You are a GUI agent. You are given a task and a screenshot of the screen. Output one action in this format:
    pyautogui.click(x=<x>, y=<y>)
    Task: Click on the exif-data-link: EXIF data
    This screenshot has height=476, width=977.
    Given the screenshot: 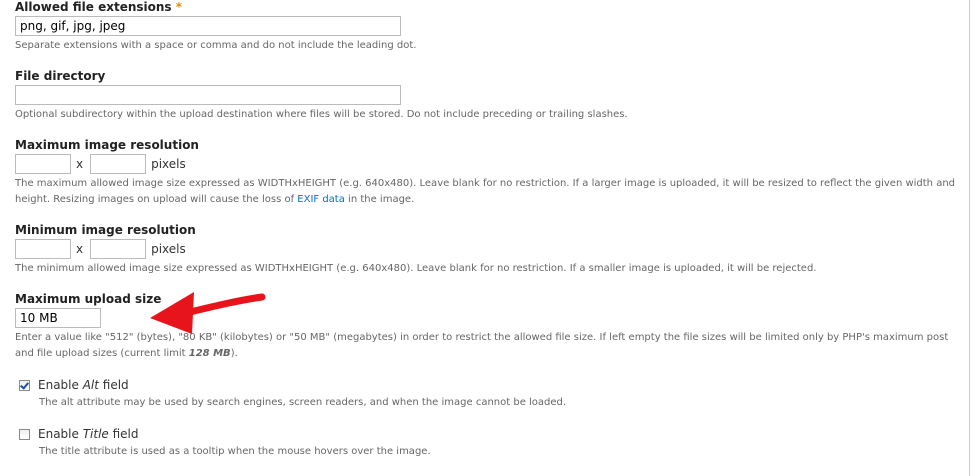 What is the action you would take?
    pyautogui.click(x=321, y=199)
    